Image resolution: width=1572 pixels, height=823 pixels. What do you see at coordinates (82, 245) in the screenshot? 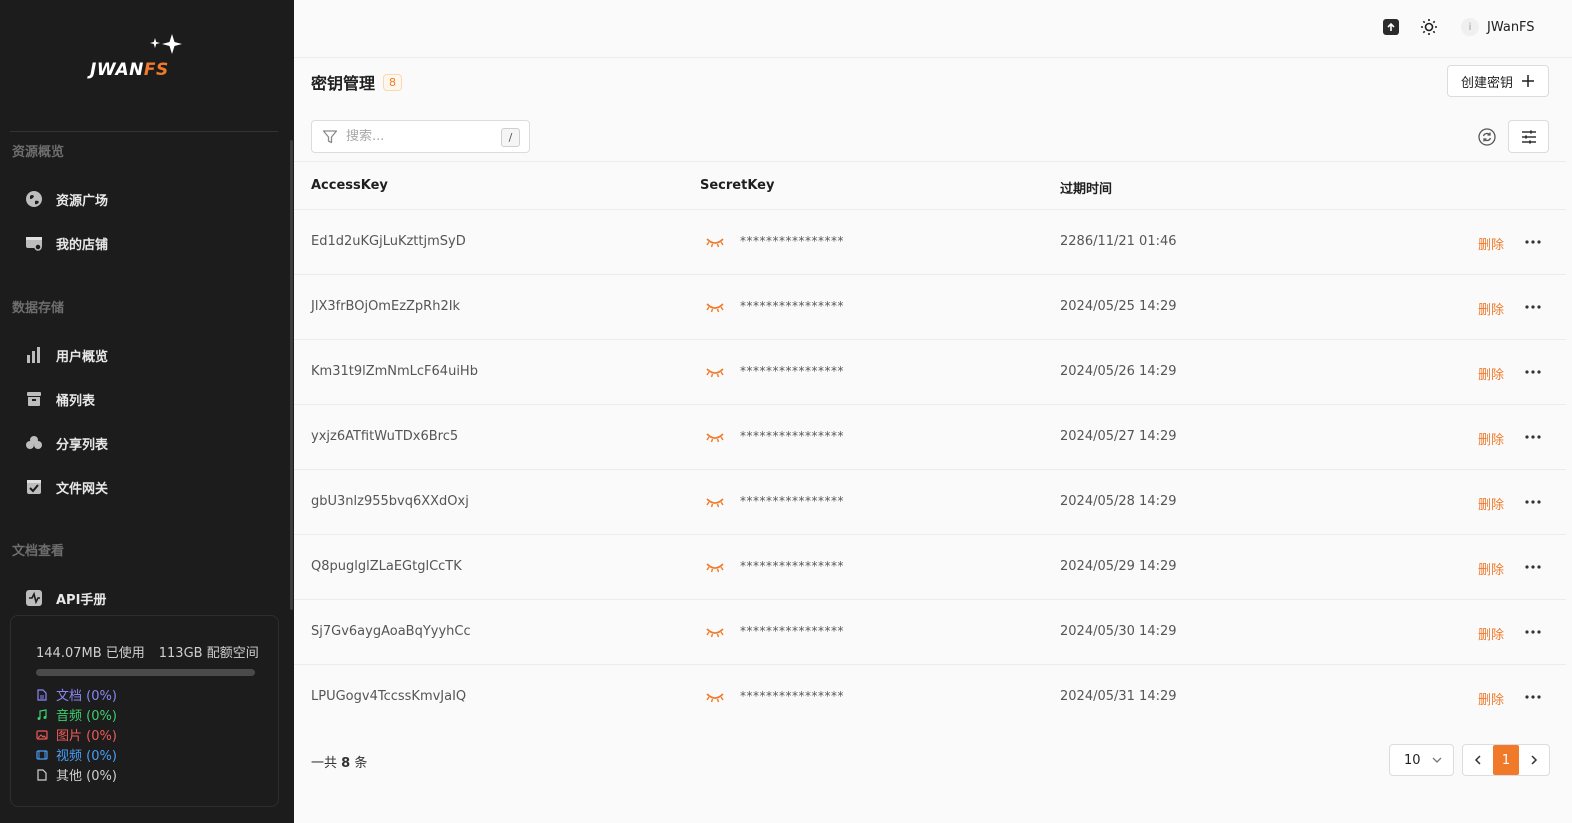
I see `sidebar-item-label: 我的店铺` at bounding box center [82, 245].